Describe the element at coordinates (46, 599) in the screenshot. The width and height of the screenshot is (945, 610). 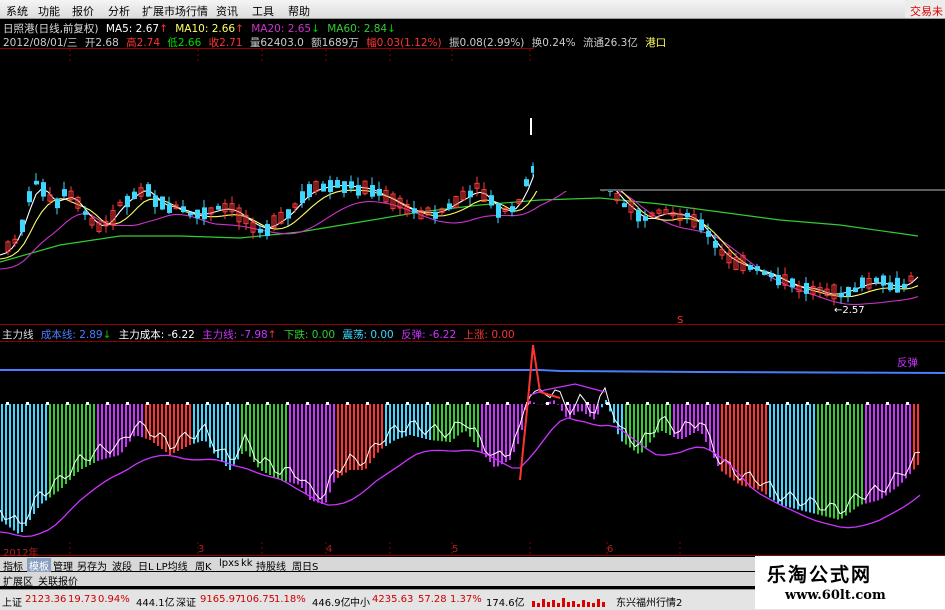
I see `sh-index: 2123.36` at that location.